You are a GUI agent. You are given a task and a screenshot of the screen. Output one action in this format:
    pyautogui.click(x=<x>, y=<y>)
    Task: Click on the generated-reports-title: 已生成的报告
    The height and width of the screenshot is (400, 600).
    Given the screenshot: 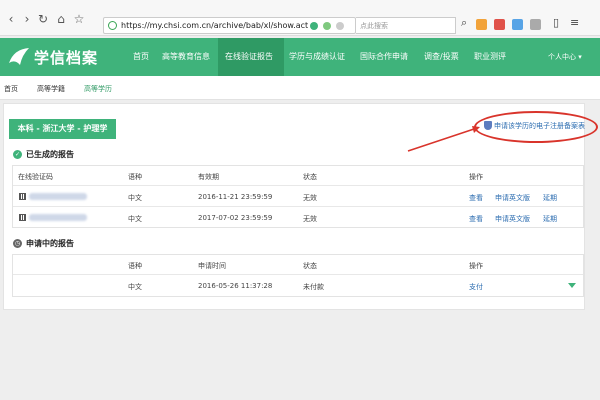 What is the action you would take?
    pyautogui.click(x=50, y=154)
    